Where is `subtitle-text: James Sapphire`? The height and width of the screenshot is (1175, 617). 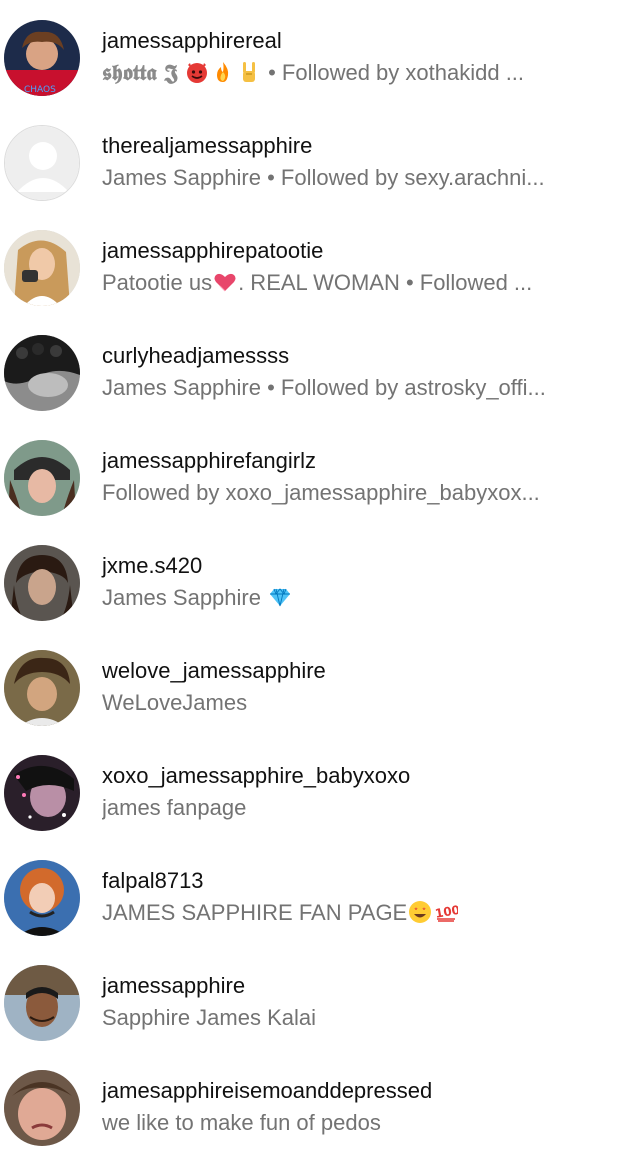 subtitle-text: James Sapphire is located at coordinates (185, 597).